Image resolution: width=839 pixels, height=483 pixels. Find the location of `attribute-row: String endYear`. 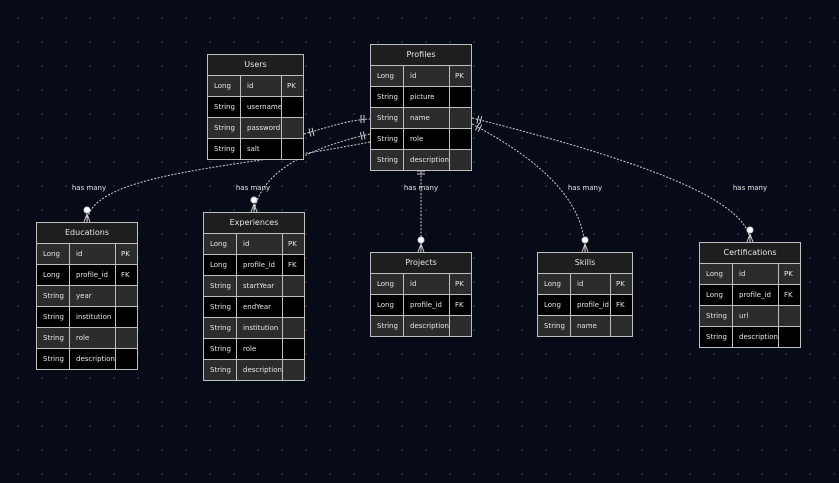

attribute-row: String endYear is located at coordinates (254, 306).